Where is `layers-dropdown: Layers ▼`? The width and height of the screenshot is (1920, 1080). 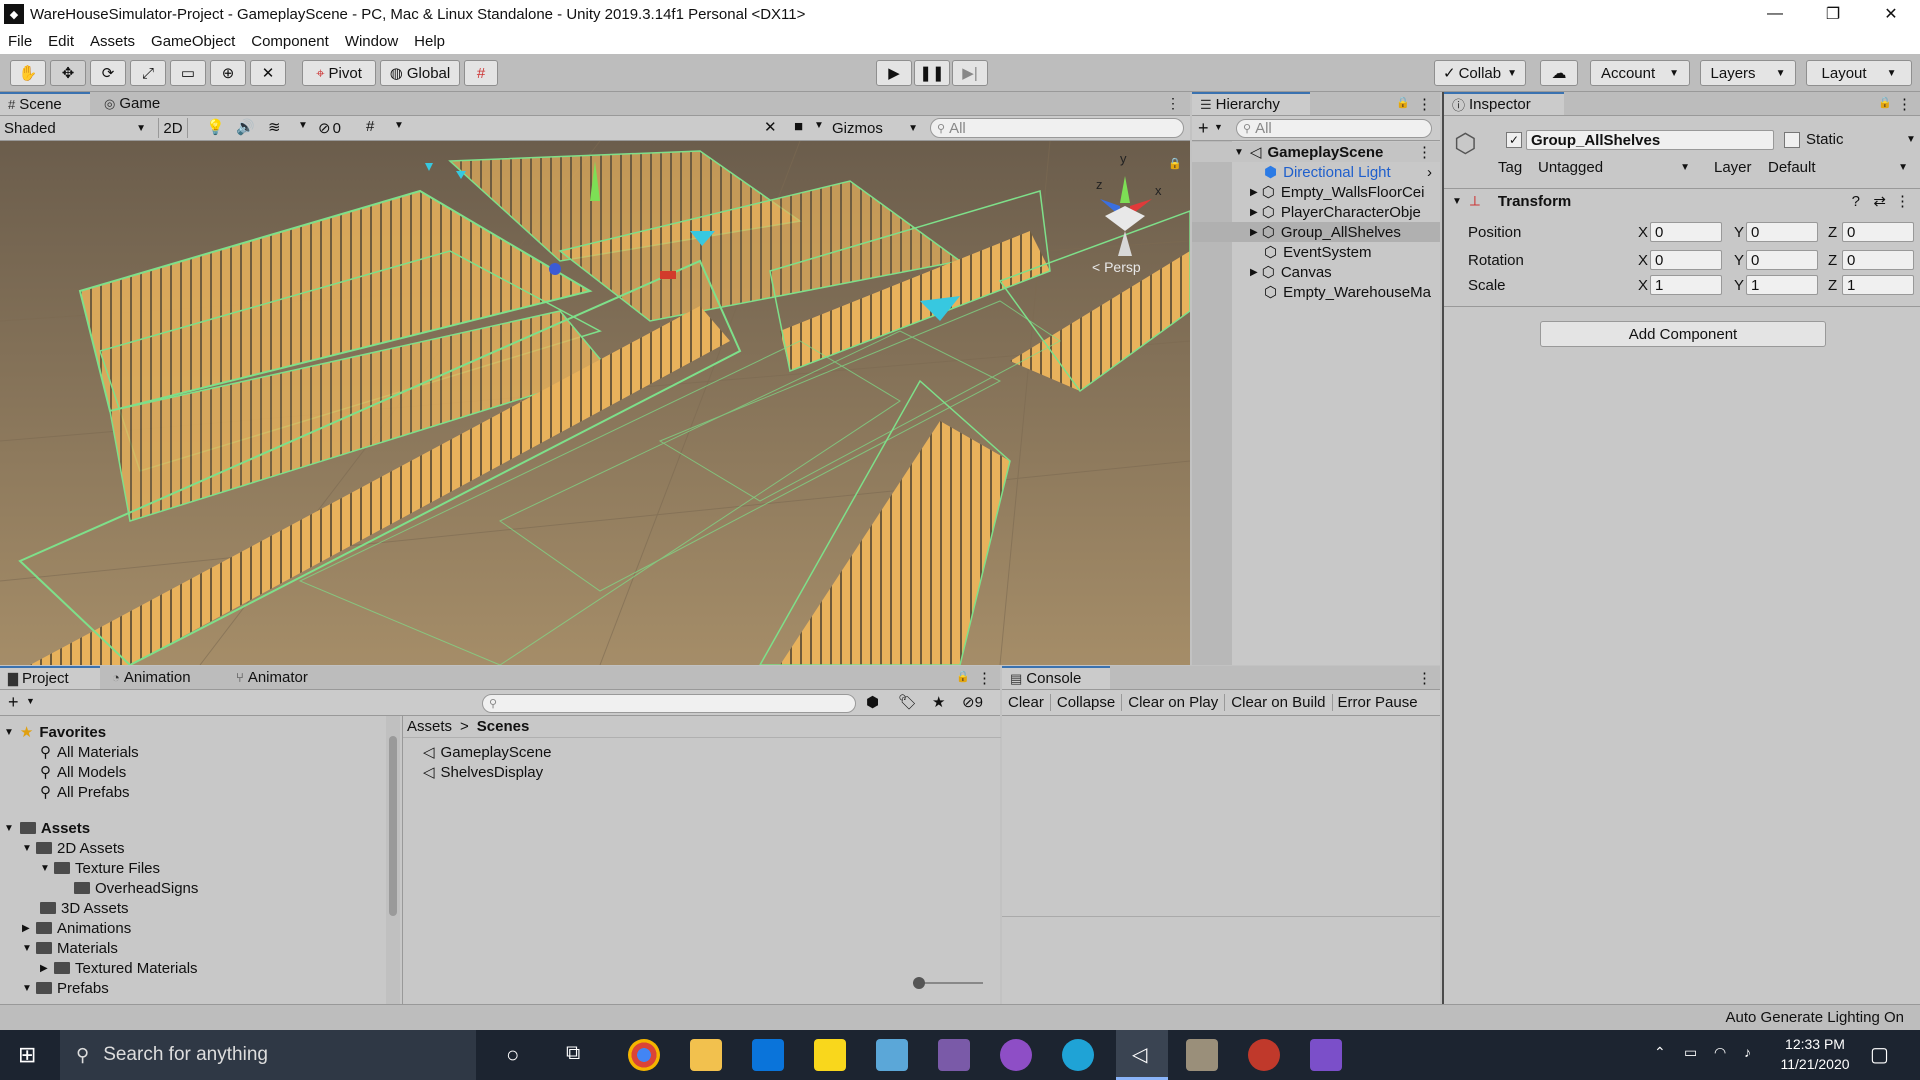 layers-dropdown: Layers ▼ is located at coordinates (1748, 73).